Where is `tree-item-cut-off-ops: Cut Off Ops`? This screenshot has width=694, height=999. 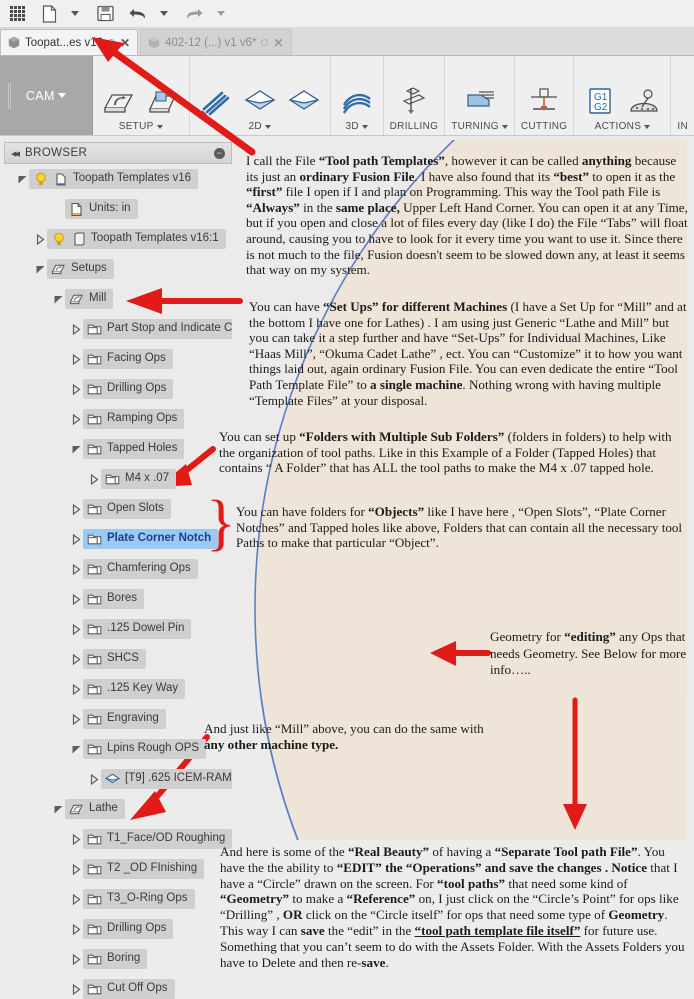 tree-item-cut-off-ops: Cut Off Ops is located at coordinates (116, 988).